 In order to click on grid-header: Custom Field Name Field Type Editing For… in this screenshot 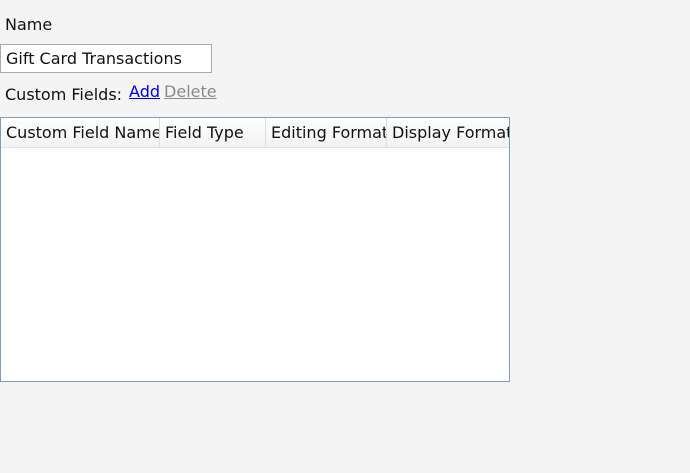, I will do `click(255, 133)`.